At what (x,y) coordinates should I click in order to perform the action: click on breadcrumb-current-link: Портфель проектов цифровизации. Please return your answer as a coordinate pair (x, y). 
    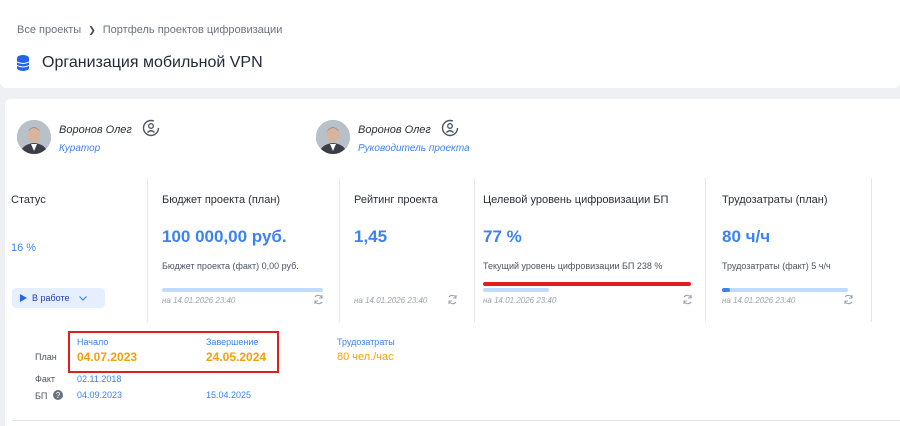
    Looking at the image, I should click on (193, 30).